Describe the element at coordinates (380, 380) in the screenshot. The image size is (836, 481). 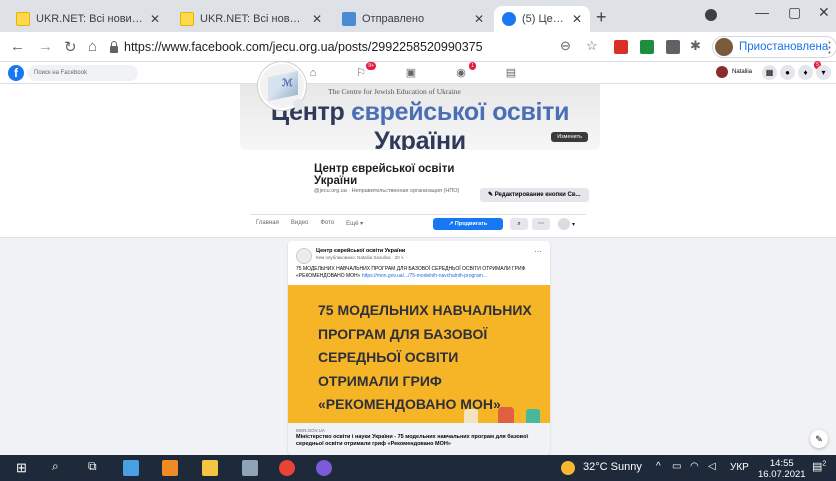
I see `headline-line: ОТРИМАЛИ ГРИФ` at that location.